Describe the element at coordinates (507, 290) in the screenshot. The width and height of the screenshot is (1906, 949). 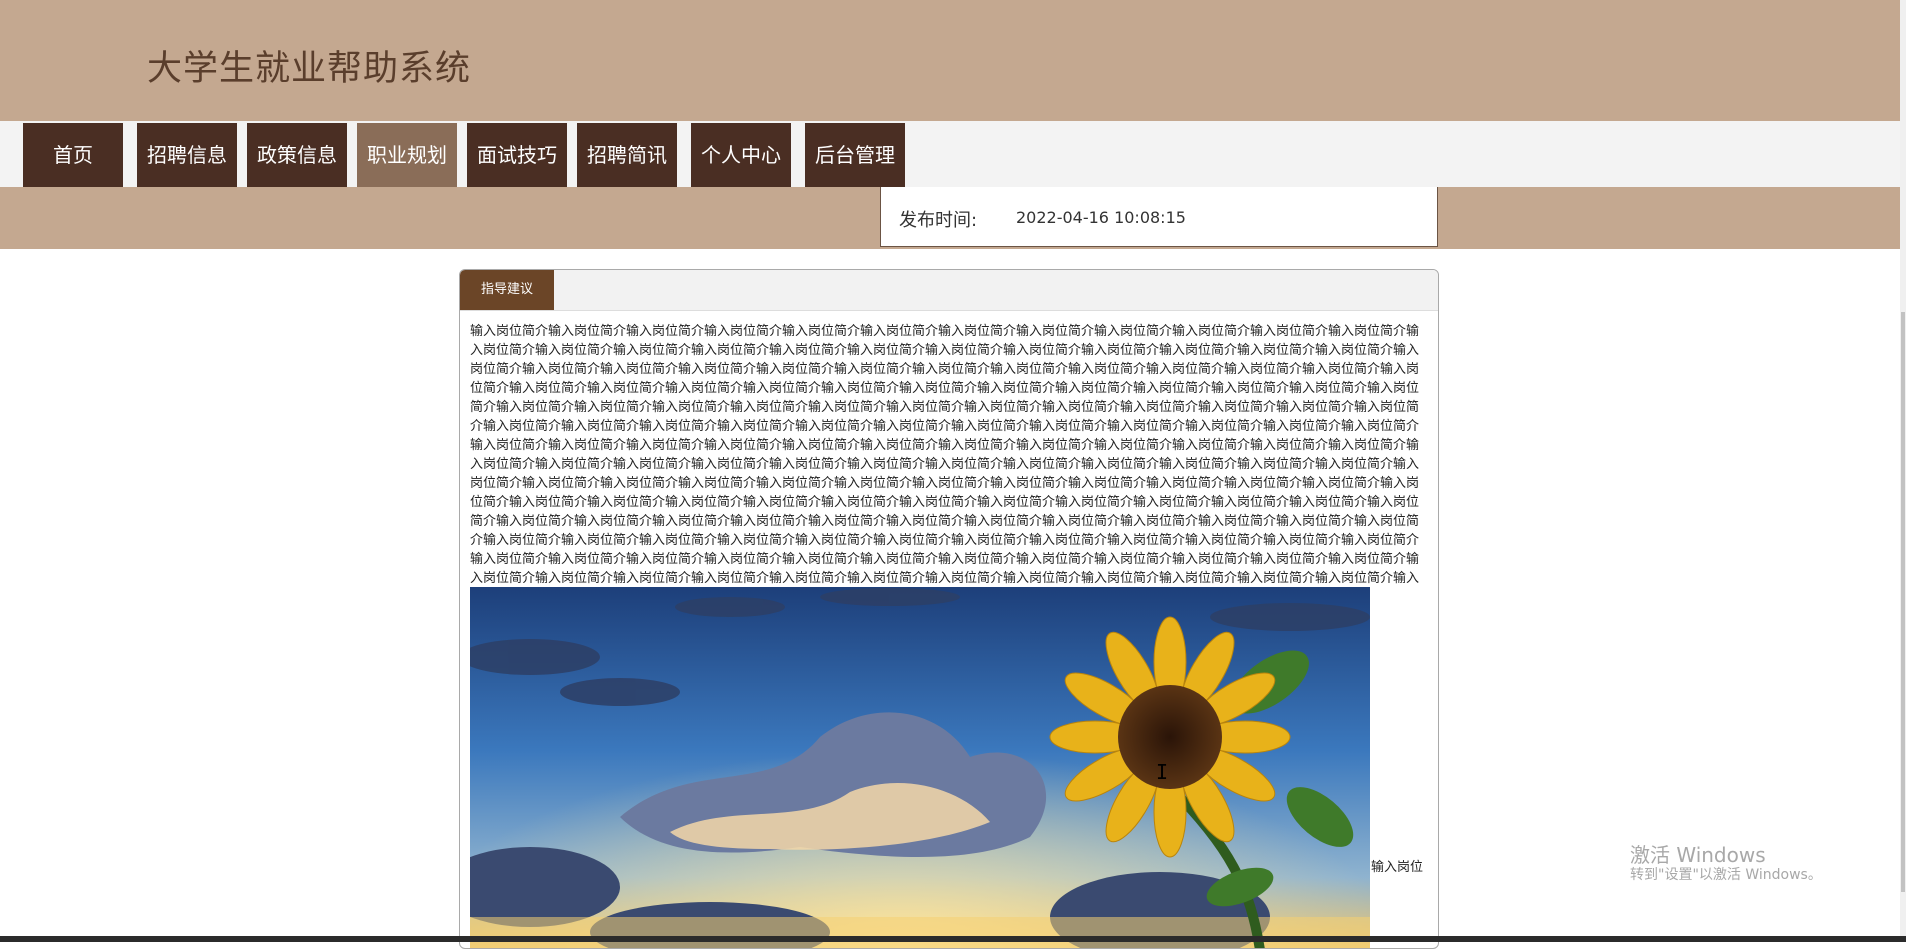
I see `tab-guidance: 指导建议` at that location.